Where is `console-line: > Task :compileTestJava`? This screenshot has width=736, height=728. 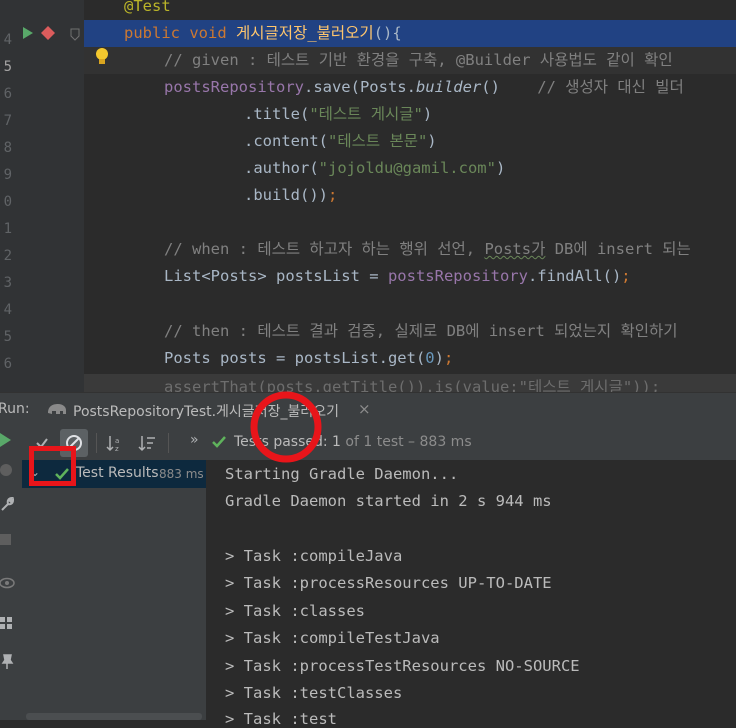
console-line: > Task :compileTestJava is located at coordinates (332, 638).